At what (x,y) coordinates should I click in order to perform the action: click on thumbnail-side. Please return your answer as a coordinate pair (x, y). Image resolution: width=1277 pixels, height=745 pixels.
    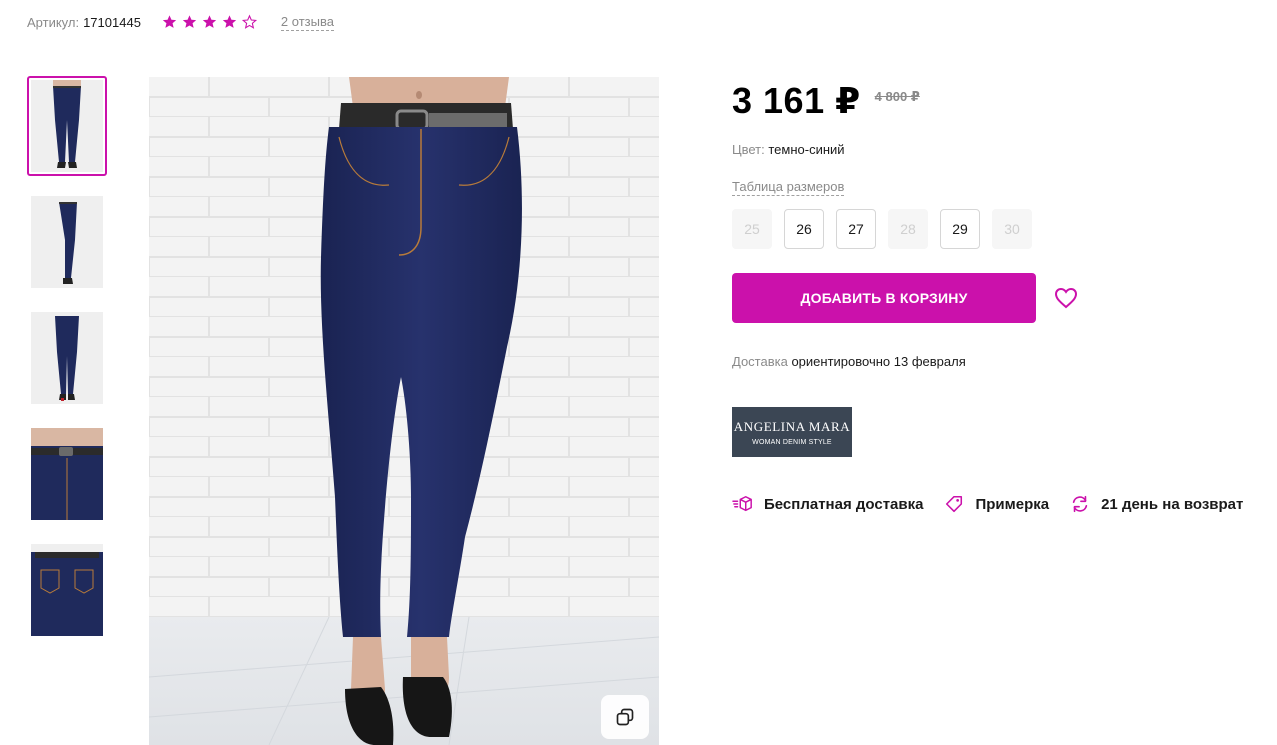
    Looking at the image, I should click on (67, 242).